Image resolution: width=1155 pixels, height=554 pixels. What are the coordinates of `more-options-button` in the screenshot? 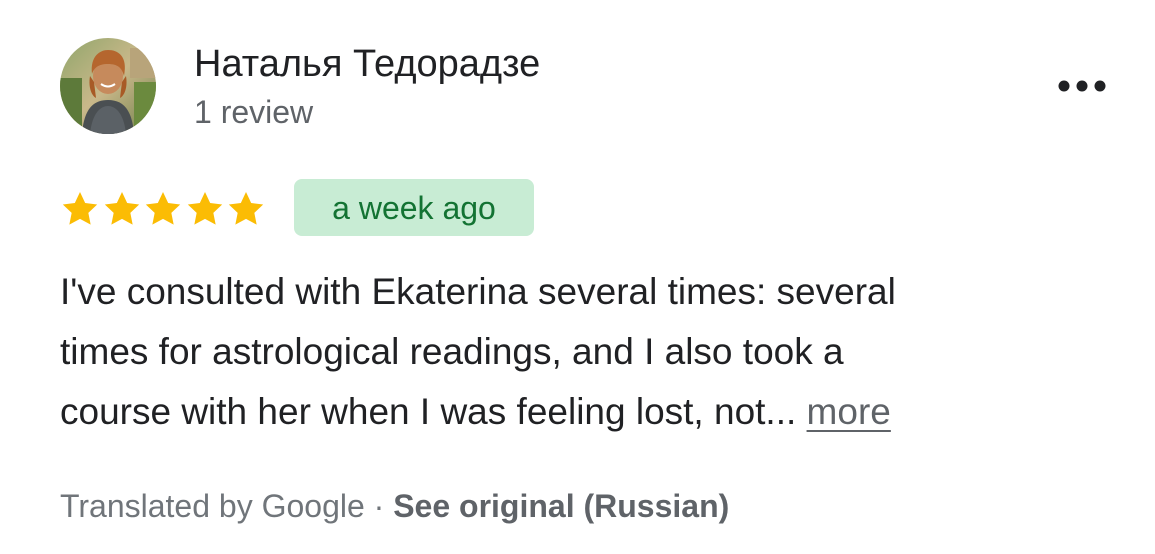 It's located at (1082, 86).